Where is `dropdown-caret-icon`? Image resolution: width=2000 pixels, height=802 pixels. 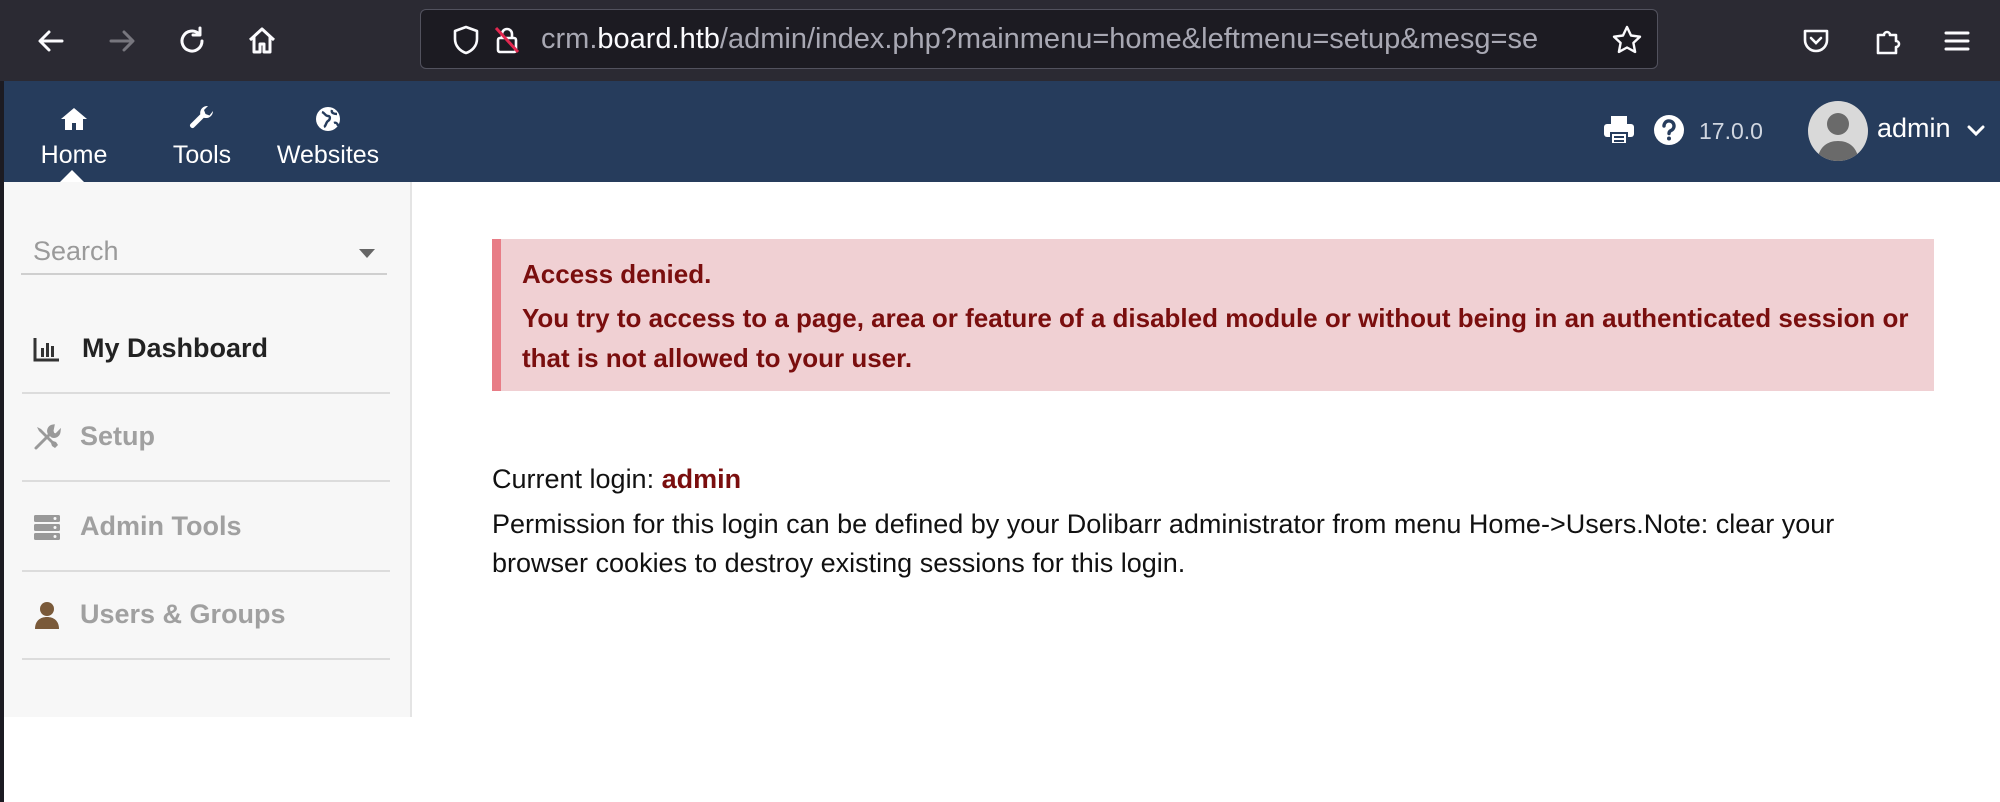
dropdown-caret-icon is located at coordinates (367, 253).